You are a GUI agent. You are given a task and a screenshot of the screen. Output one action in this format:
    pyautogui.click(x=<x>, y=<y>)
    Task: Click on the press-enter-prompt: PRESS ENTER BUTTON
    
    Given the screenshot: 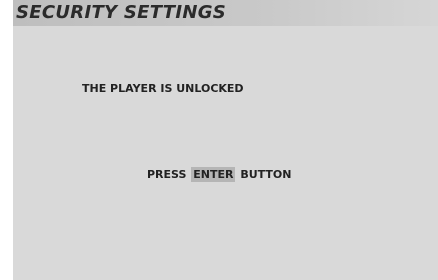 What is the action you would take?
    pyautogui.click(x=219, y=174)
    